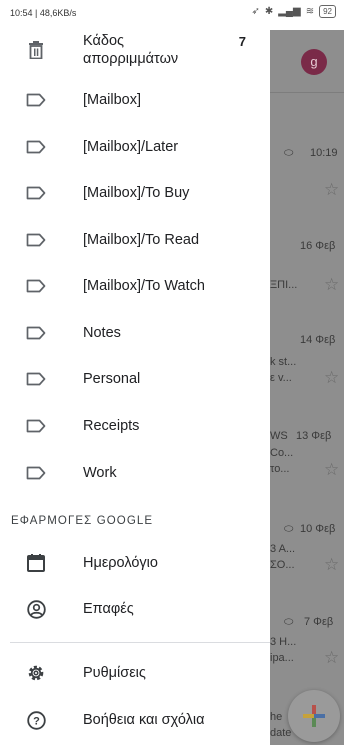 The image size is (344, 745). What do you see at coordinates (82, 521) in the screenshot?
I see `google-apps-header: ΕΦΑΡΜΟΓΕΣ GOOGLE` at bounding box center [82, 521].